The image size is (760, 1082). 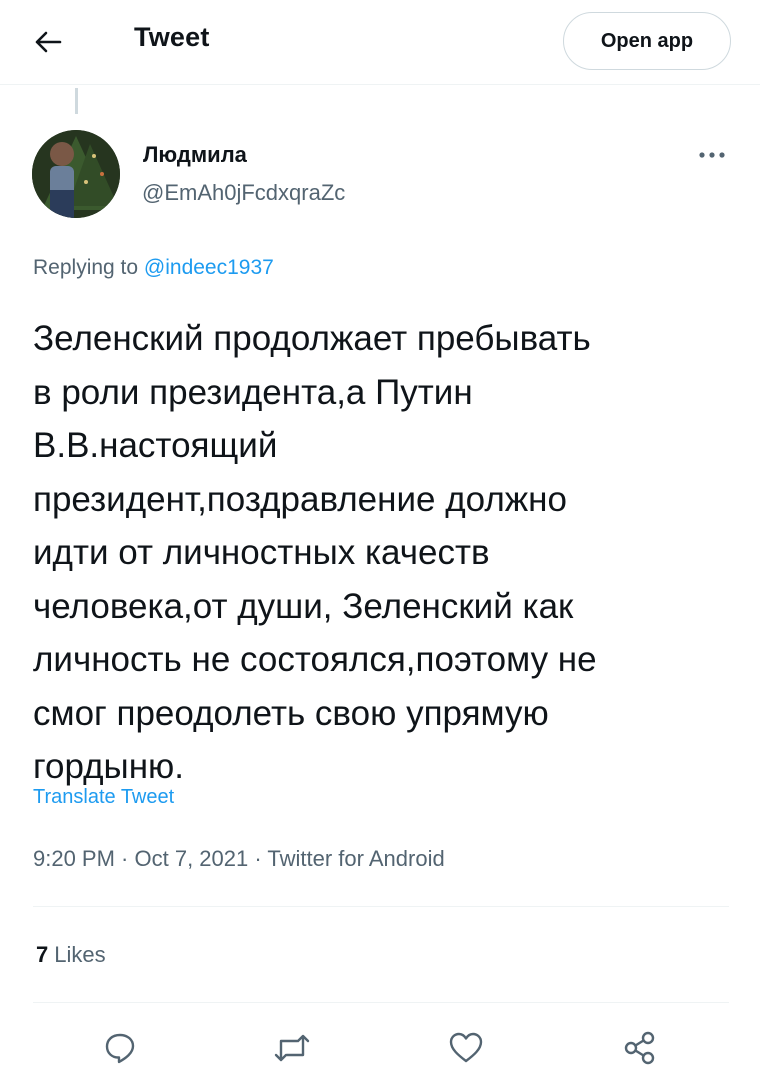 What do you see at coordinates (42, 954) in the screenshot?
I see `likes-count: 7` at bounding box center [42, 954].